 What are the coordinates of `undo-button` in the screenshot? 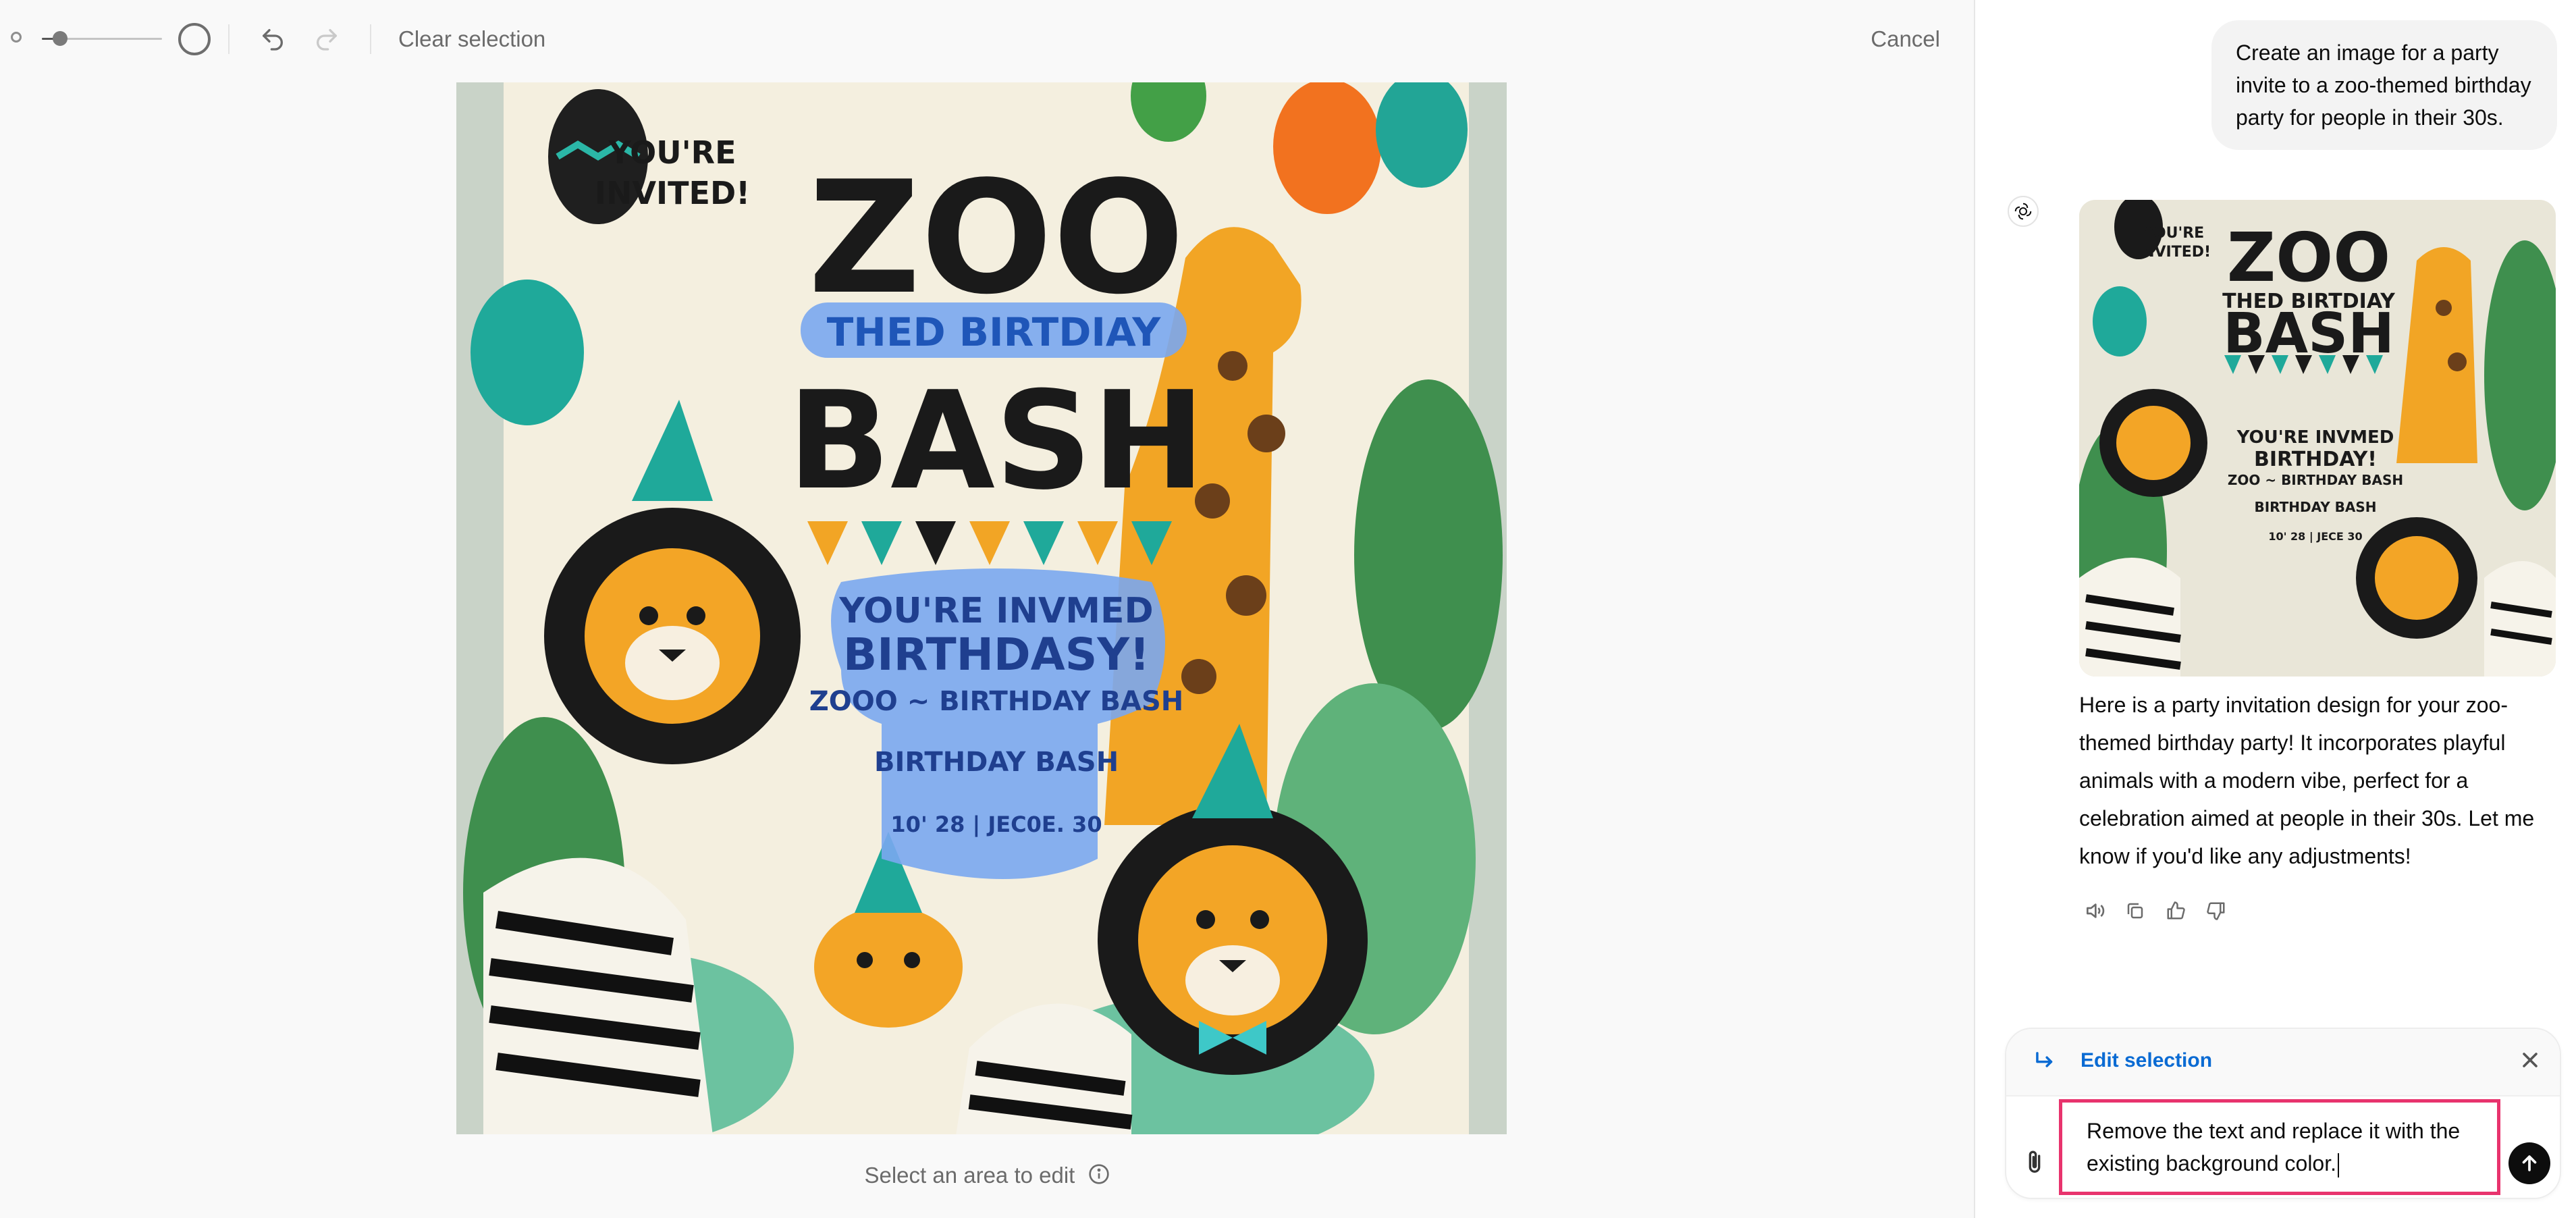 It's located at (273, 39).